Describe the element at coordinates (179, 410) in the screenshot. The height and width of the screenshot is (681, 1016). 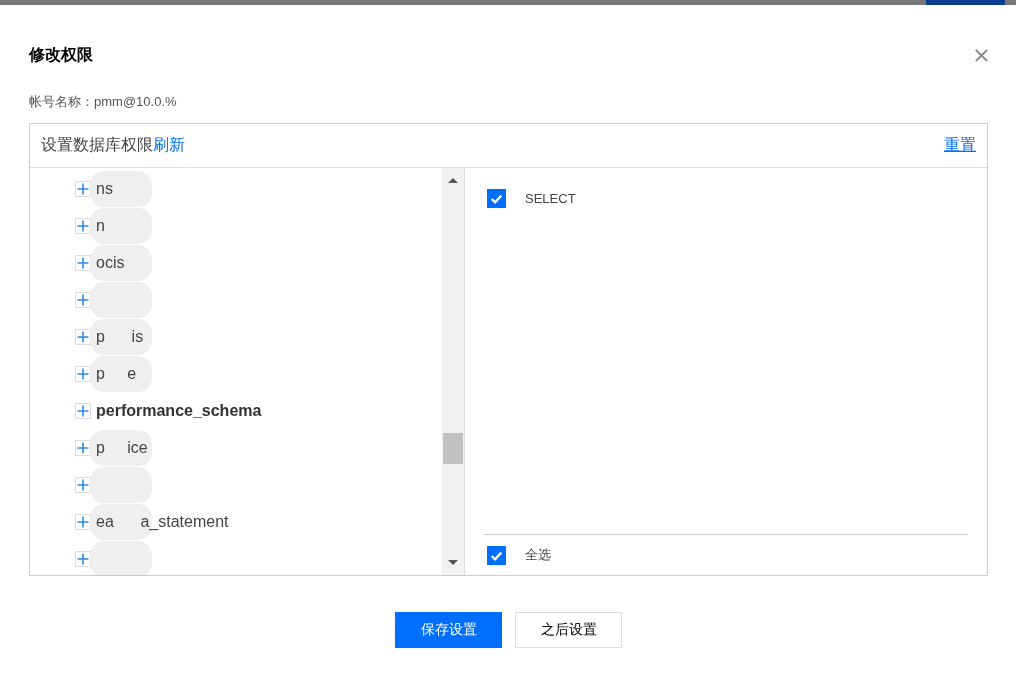
I see `database-name: performance_schema` at that location.